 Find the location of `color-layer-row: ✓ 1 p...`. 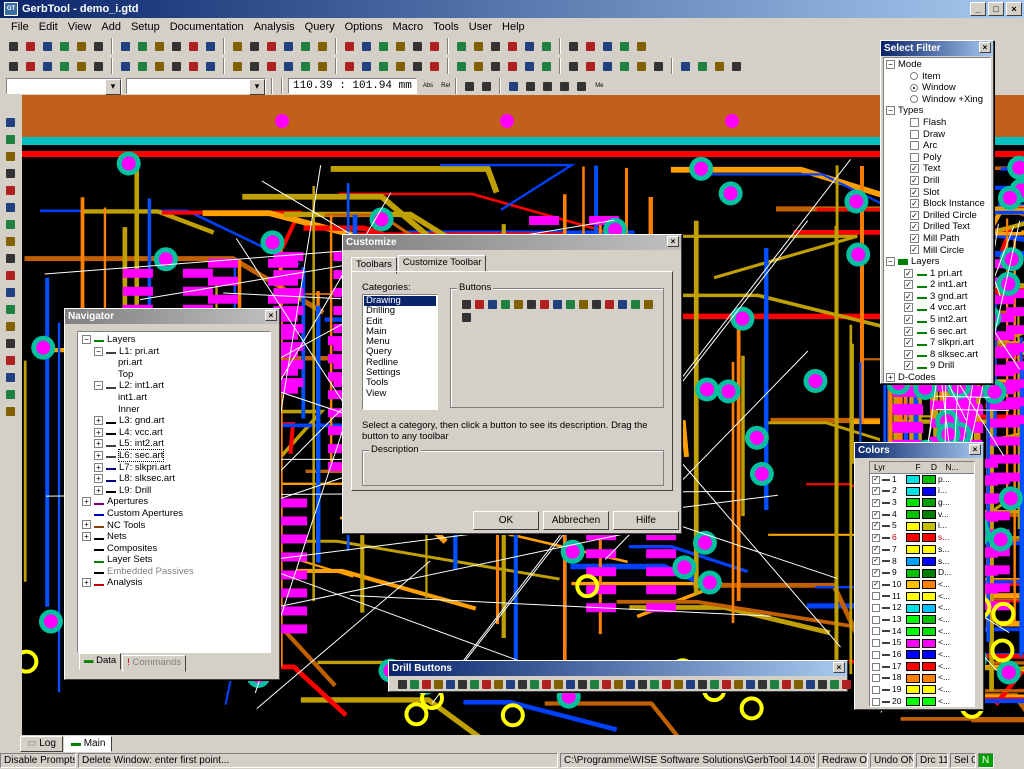

color-layer-row: ✓ 1 p... is located at coordinates (922, 480).